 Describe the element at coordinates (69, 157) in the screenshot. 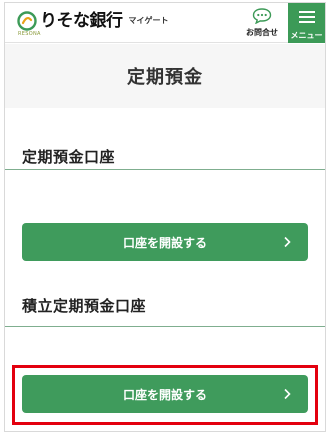

I see `section-title: 定期預金口座` at that location.